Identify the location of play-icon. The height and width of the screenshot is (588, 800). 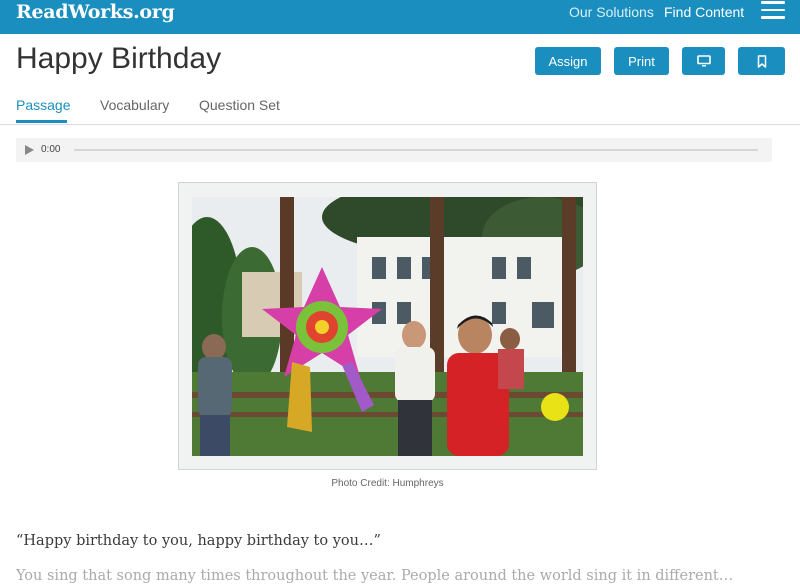
(29, 150).